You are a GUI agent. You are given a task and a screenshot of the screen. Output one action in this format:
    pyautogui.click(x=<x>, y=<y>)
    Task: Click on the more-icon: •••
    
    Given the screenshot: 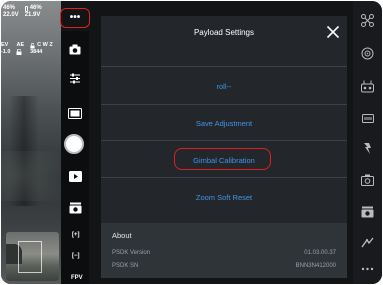 What is the action you would take?
    pyautogui.click(x=75, y=17)
    